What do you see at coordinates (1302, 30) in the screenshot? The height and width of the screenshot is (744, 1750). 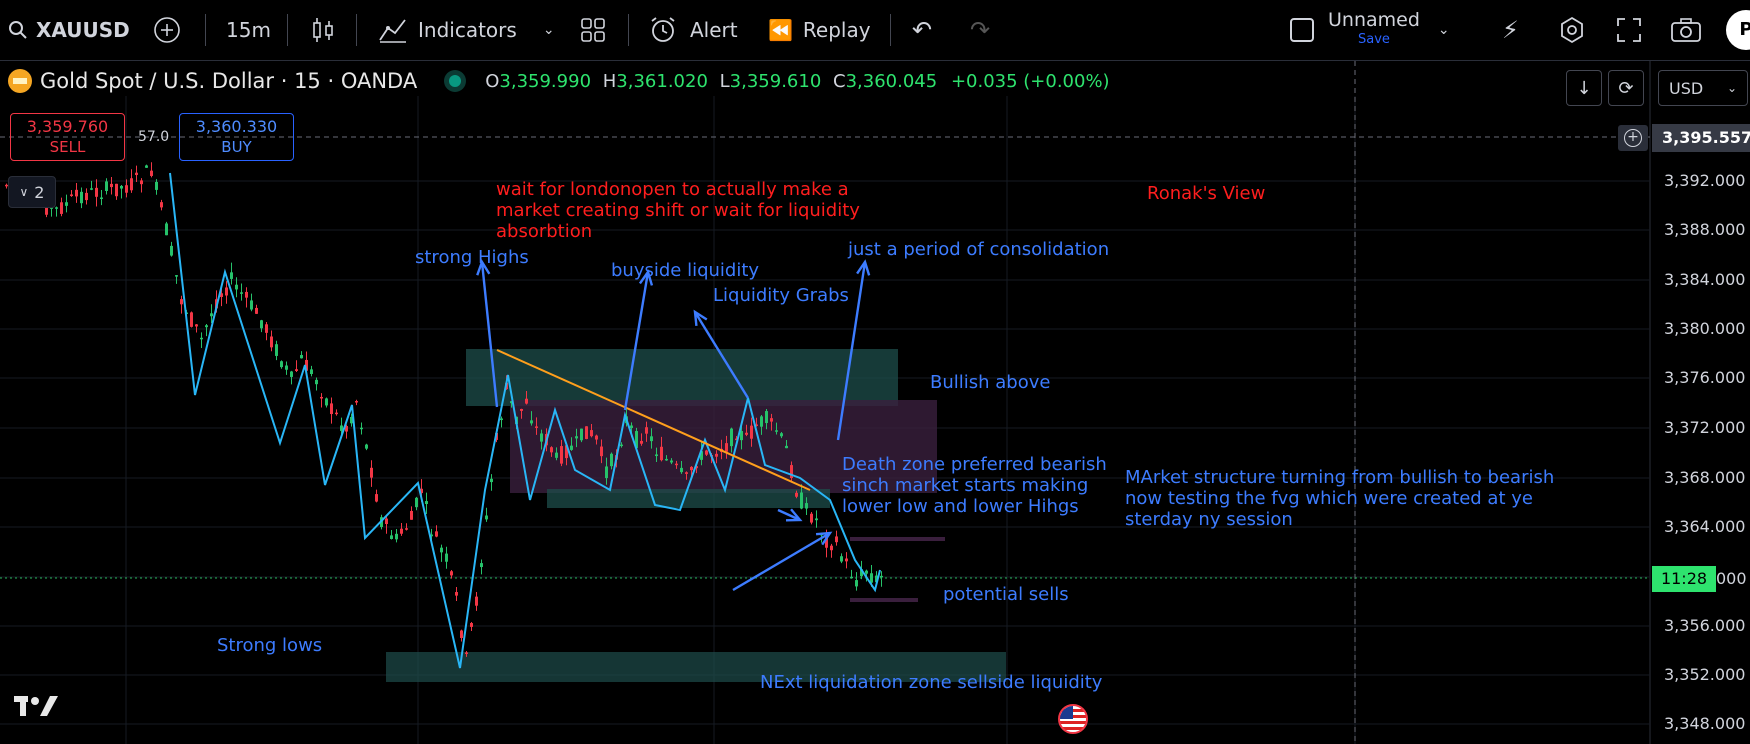 I see `checkbox-icon` at bounding box center [1302, 30].